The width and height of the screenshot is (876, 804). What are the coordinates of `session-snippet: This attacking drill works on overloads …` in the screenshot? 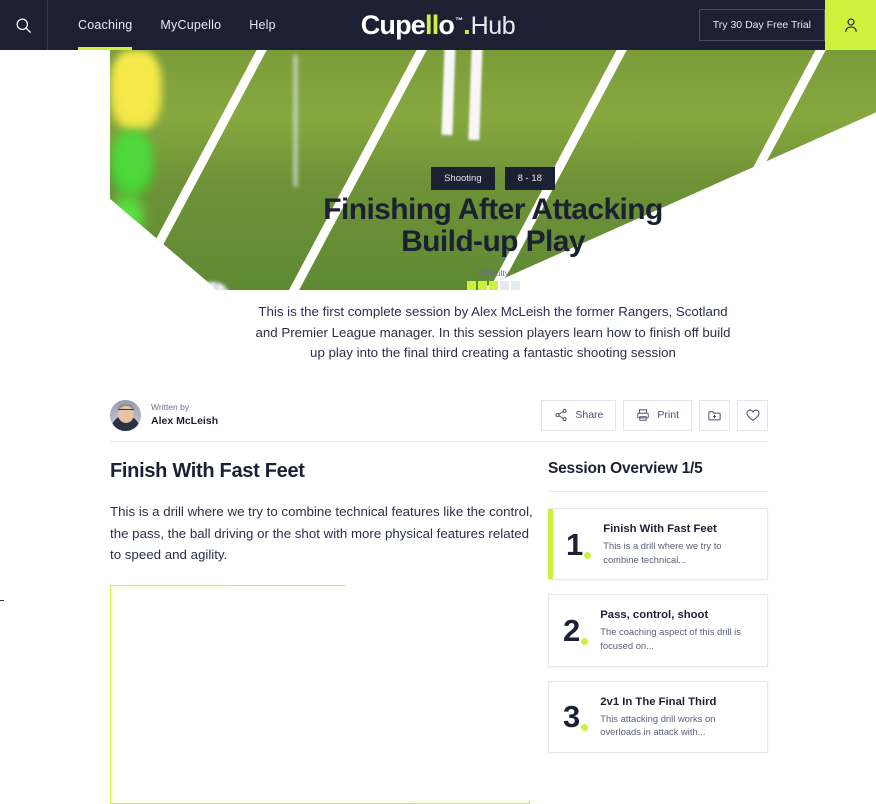 It's located at (658, 725).